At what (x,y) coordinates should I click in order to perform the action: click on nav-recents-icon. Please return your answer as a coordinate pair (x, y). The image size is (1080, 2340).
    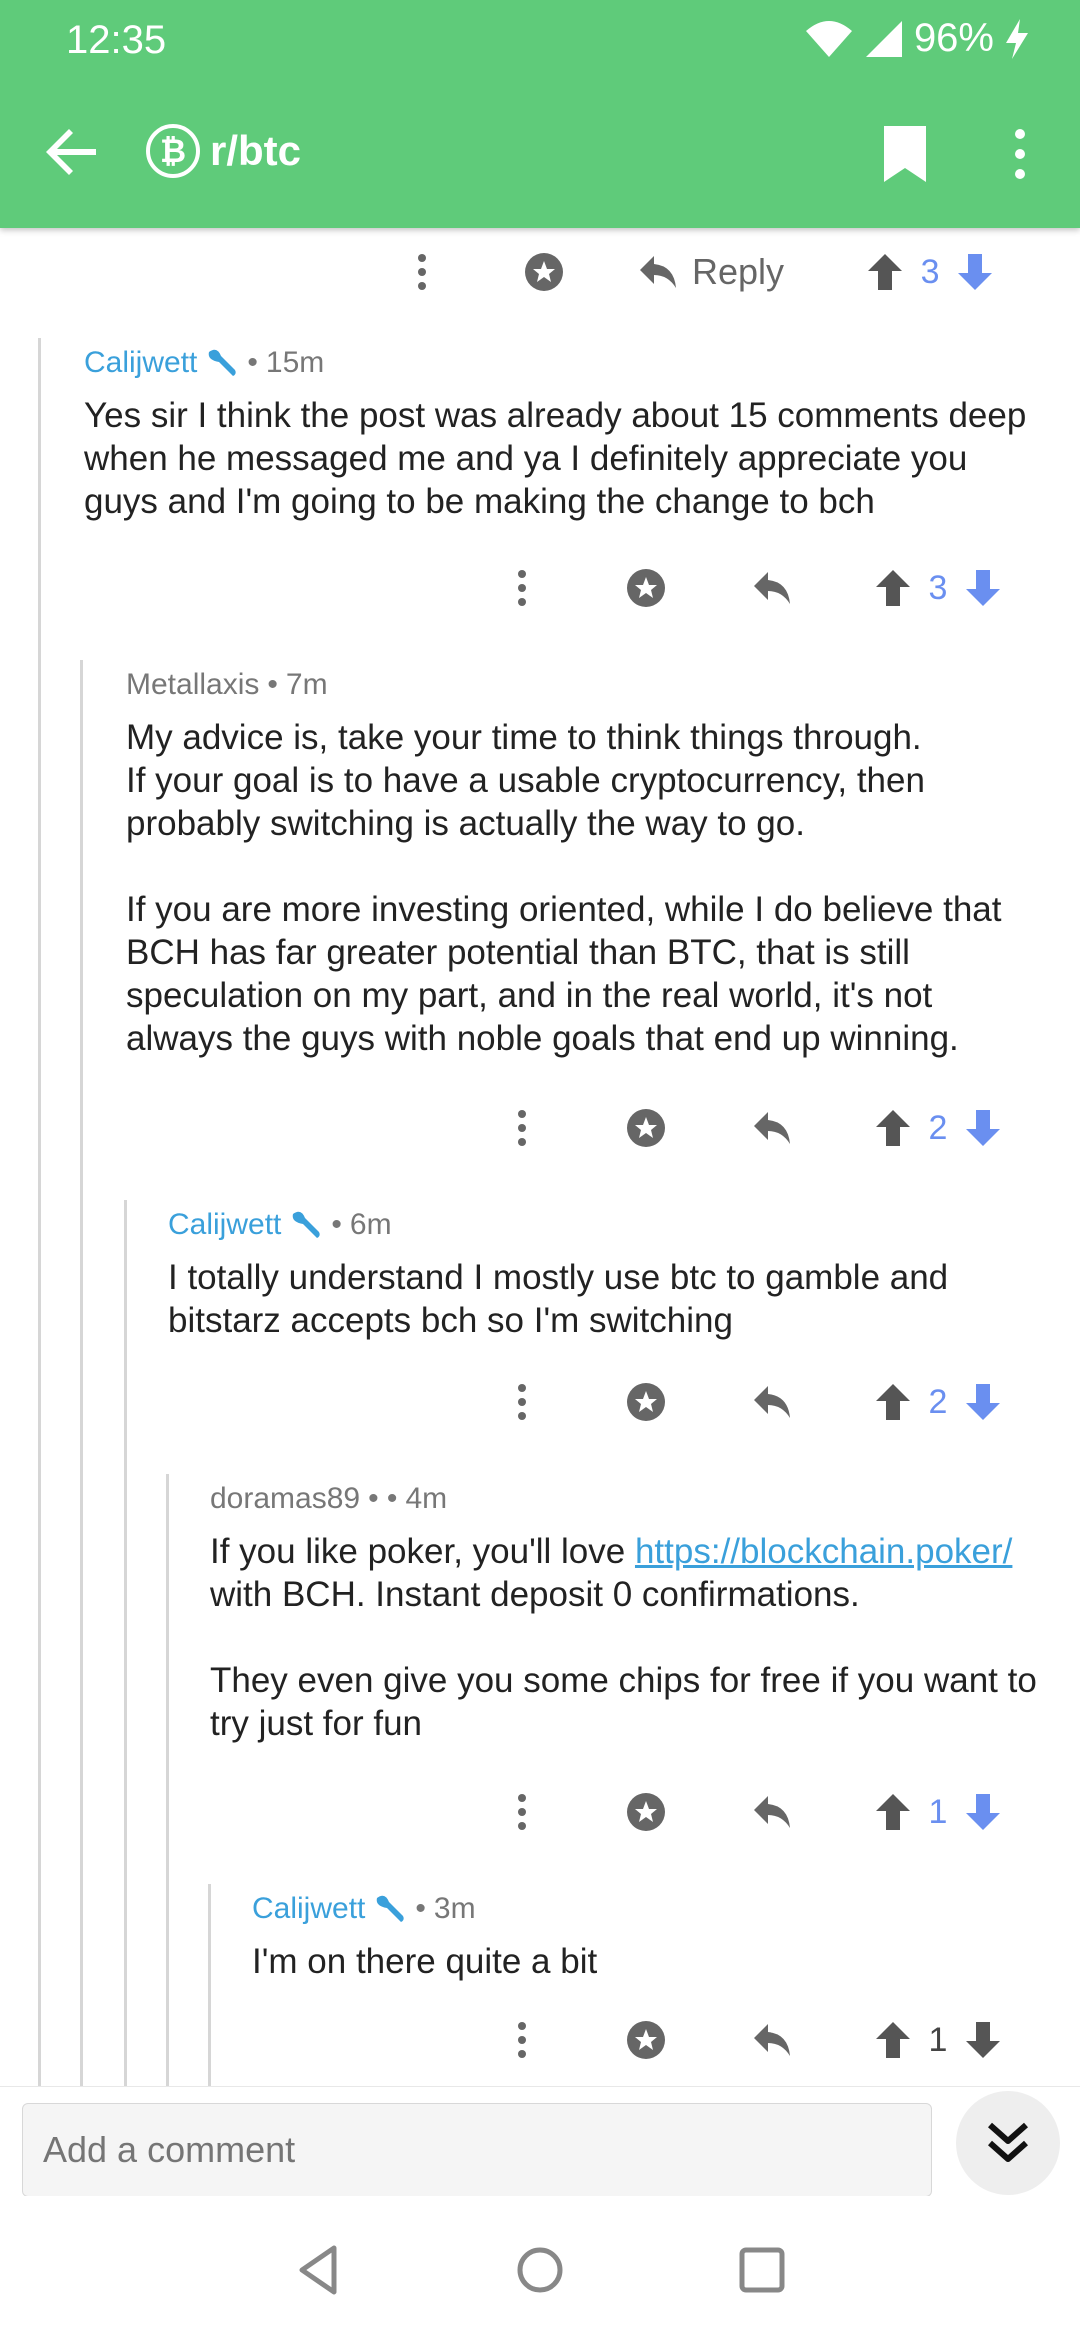
    Looking at the image, I should click on (762, 2270).